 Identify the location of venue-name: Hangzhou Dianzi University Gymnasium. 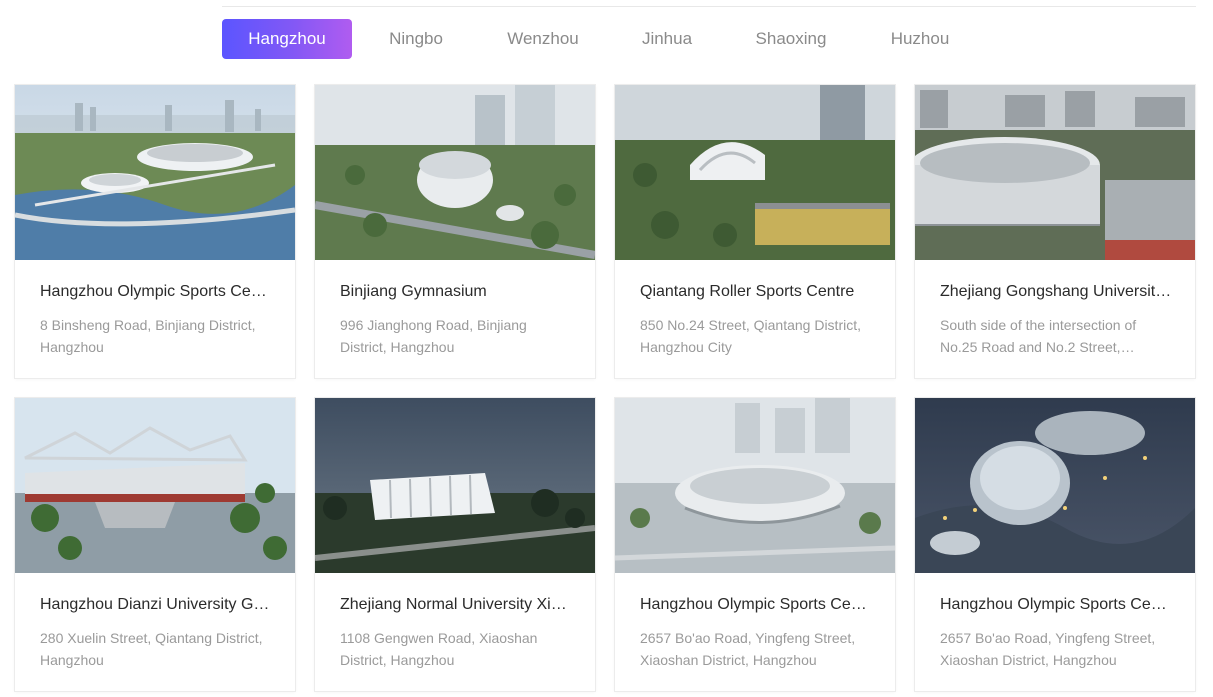
(156, 604).